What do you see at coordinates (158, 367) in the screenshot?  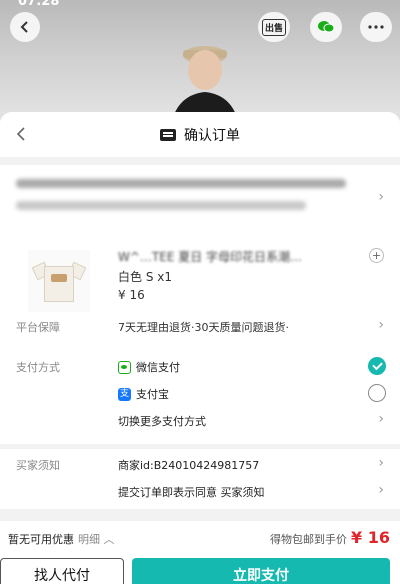 I see `payment-option-label: 微信支付` at bounding box center [158, 367].